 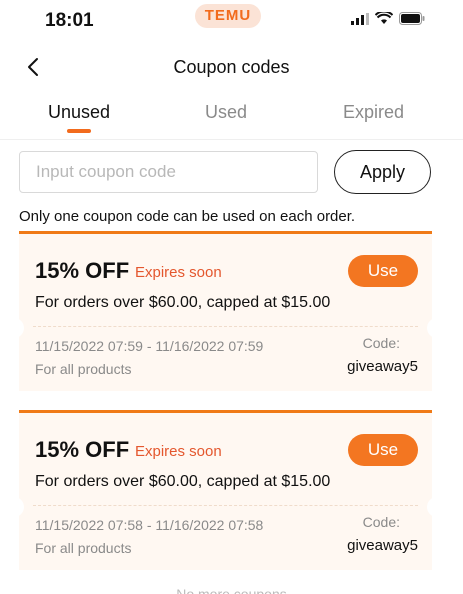 I want to click on nav-bar: Coupon codes, so click(x=231, y=68).